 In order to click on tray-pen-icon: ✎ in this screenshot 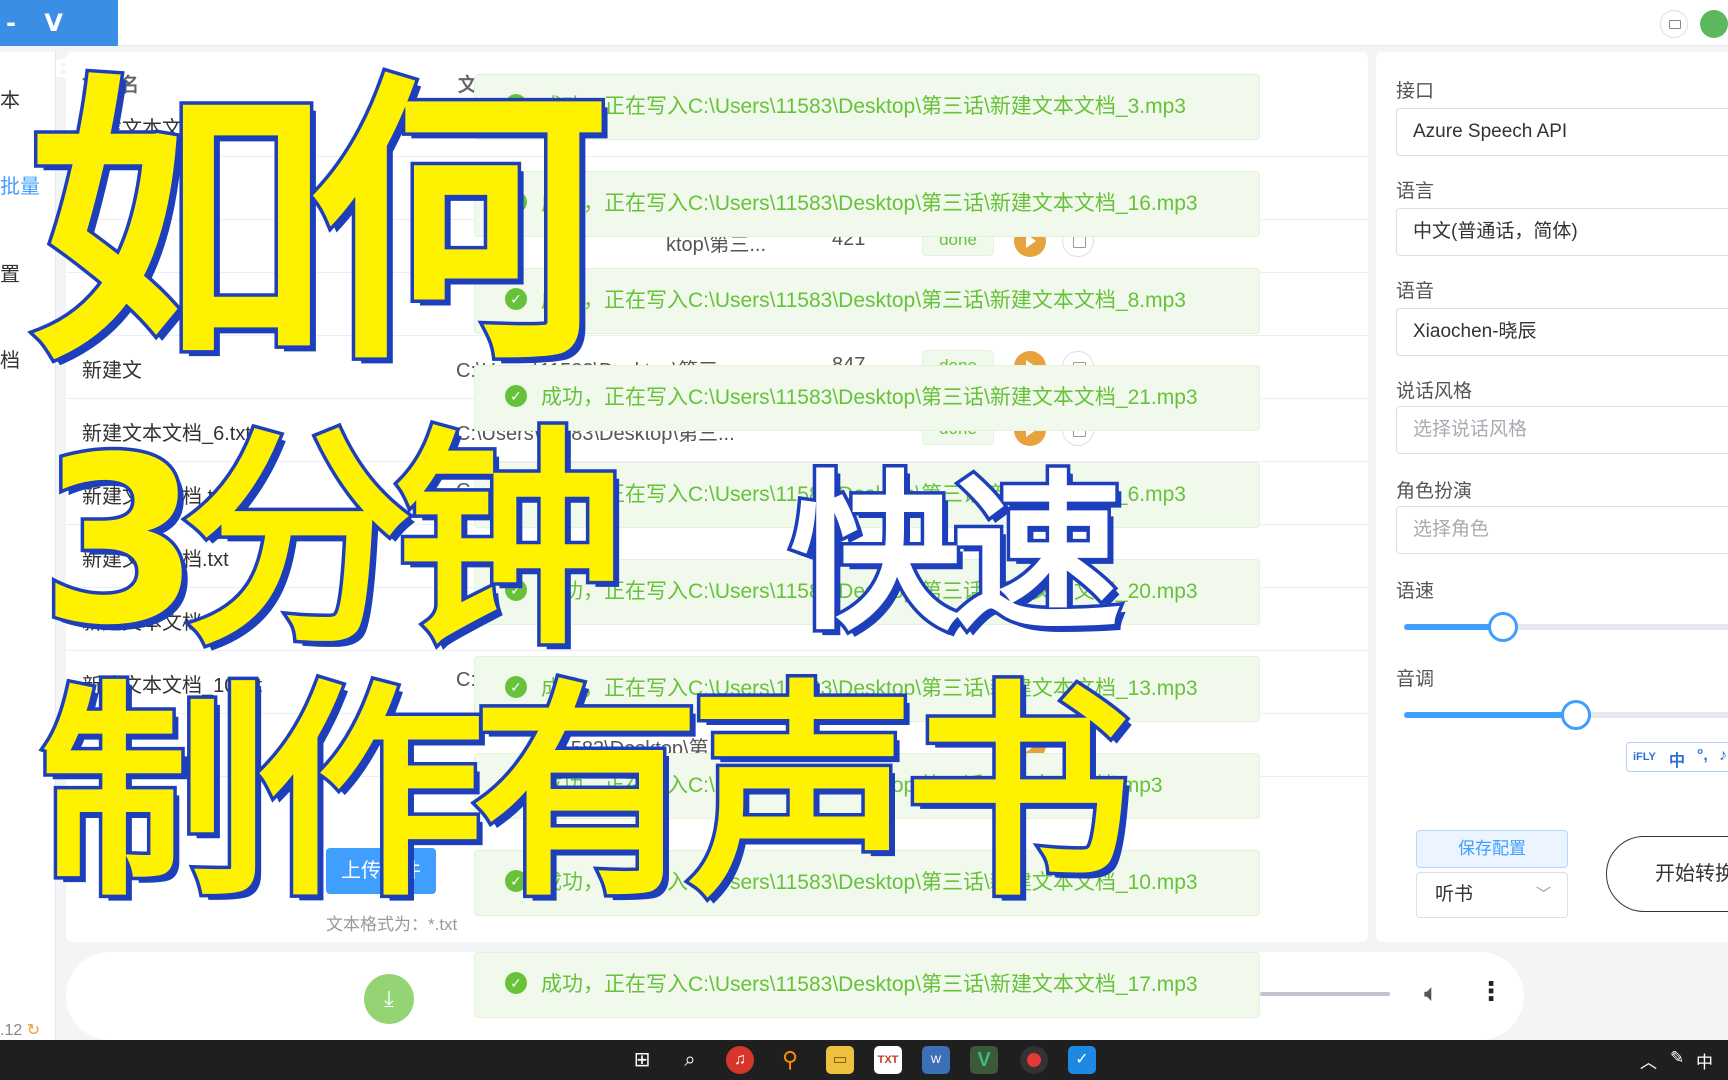, I will do `click(1677, 1058)`.